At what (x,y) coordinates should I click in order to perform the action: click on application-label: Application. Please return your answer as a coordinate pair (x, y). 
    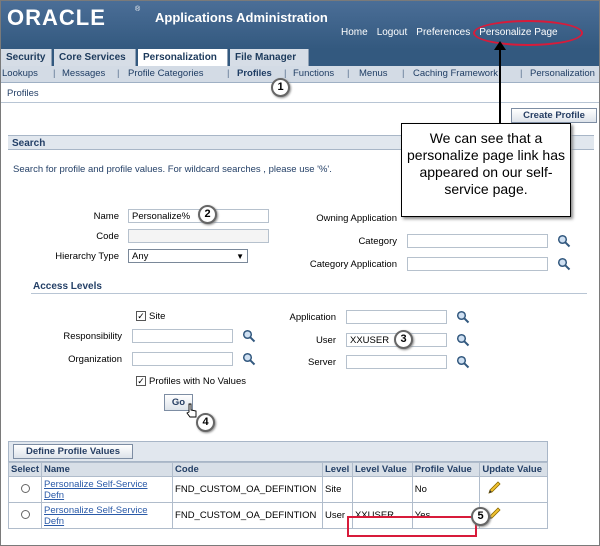
    Looking at the image, I should click on (312, 317).